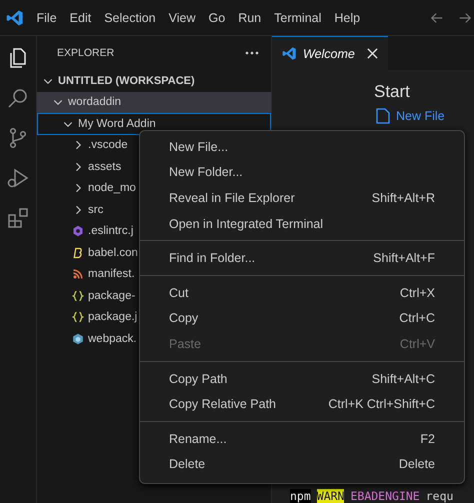 Image resolution: width=474 pixels, height=503 pixels. Describe the element at coordinates (385, 496) in the screenshot. I see `terminal-text: EBADENGINE` at that location.